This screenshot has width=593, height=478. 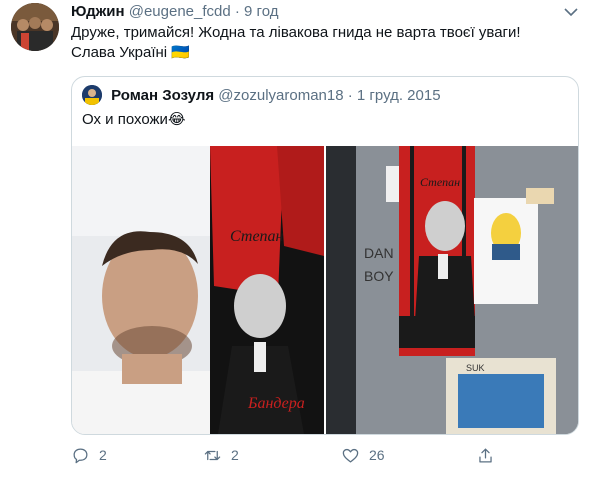 I want to click on retweet-count: 2, so click(x=235, y=455).